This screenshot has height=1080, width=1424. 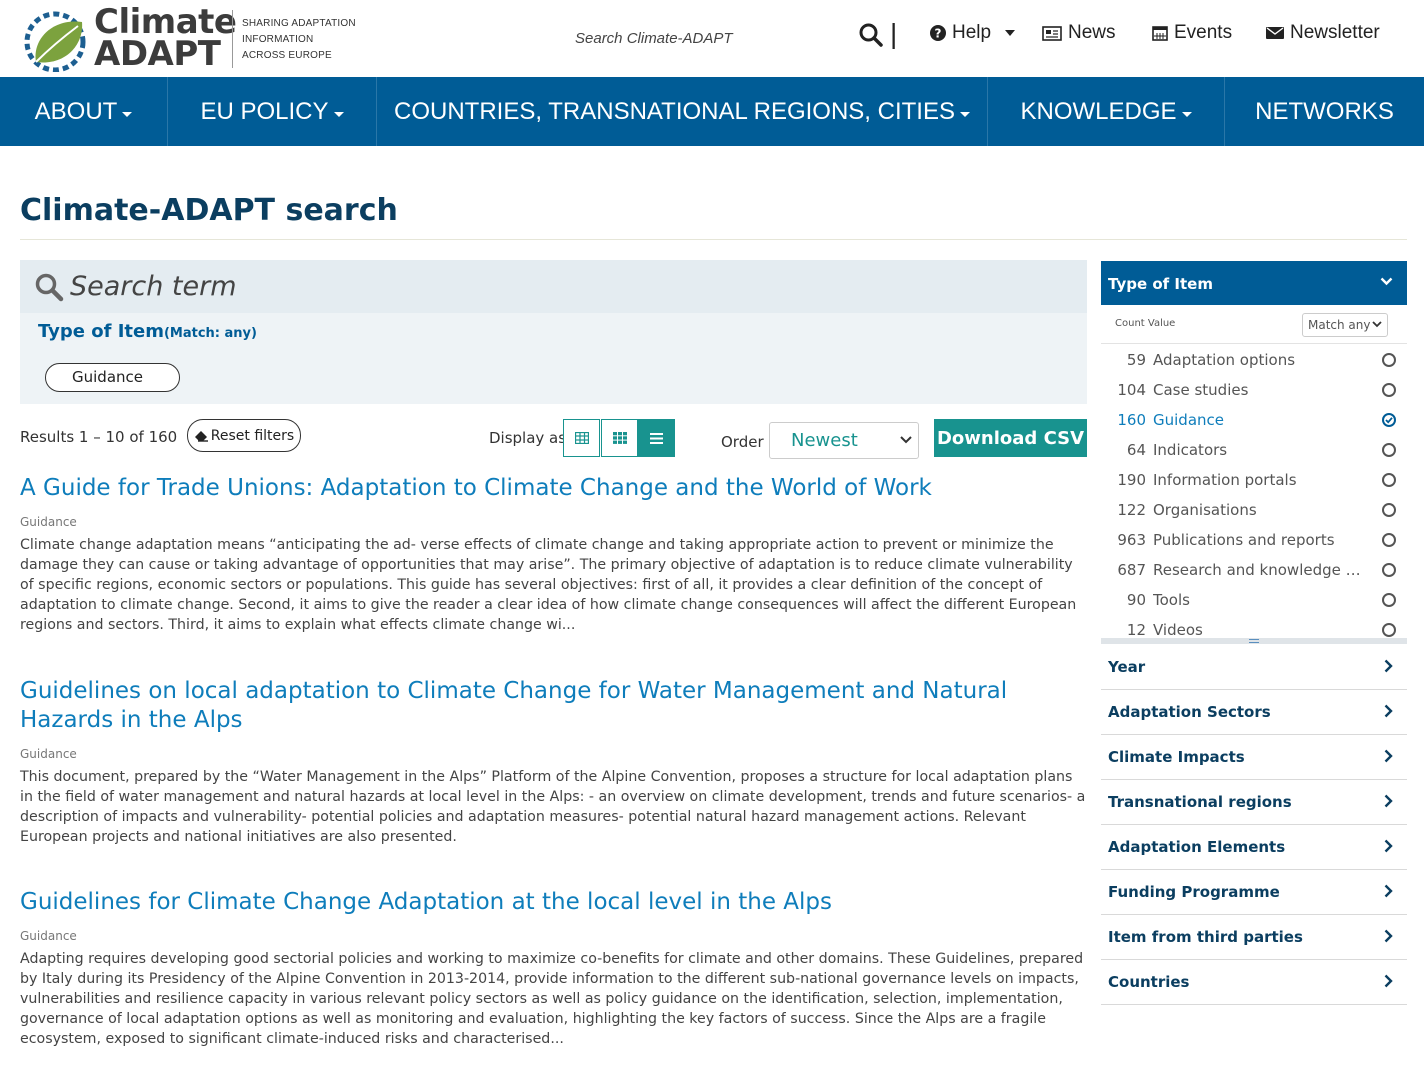 I want to click on nav-countries: COUNTRIES, TRANSNATIONAL REGIONS, CITIES, so click(x=682, y=111).